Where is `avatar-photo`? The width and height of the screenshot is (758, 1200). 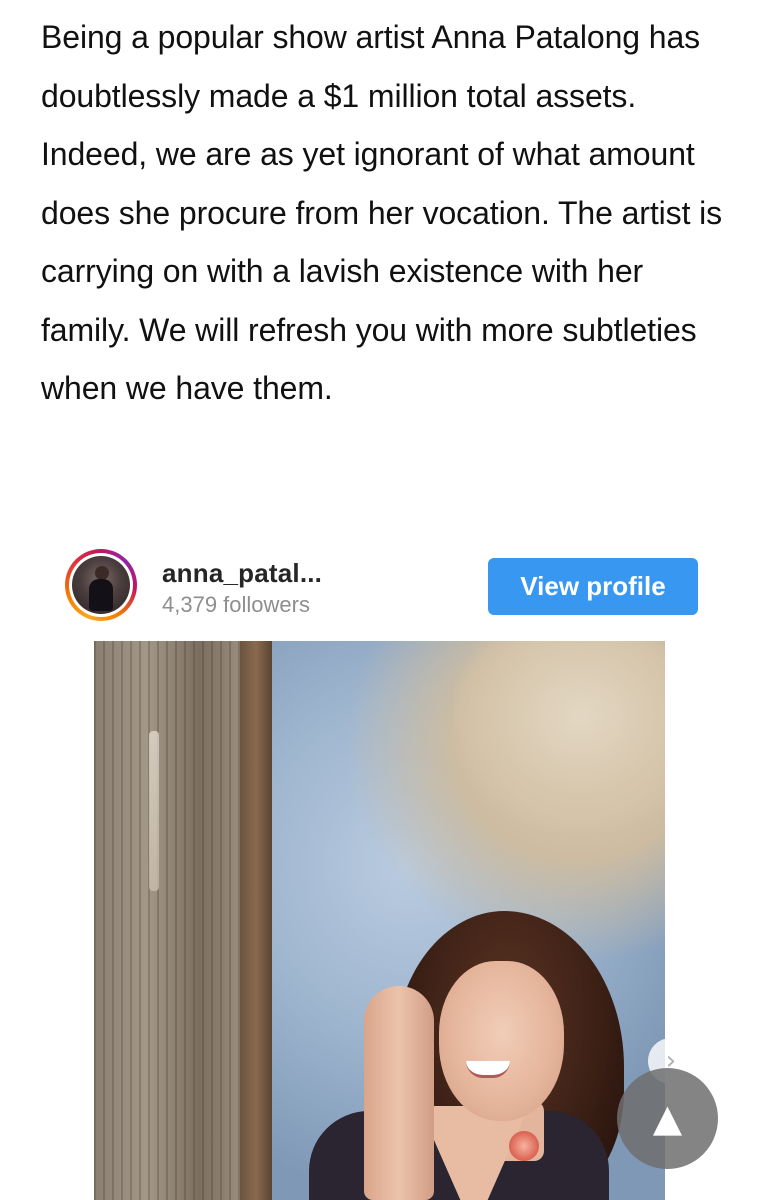 avatar-photo is located at coordinates (101, 585).